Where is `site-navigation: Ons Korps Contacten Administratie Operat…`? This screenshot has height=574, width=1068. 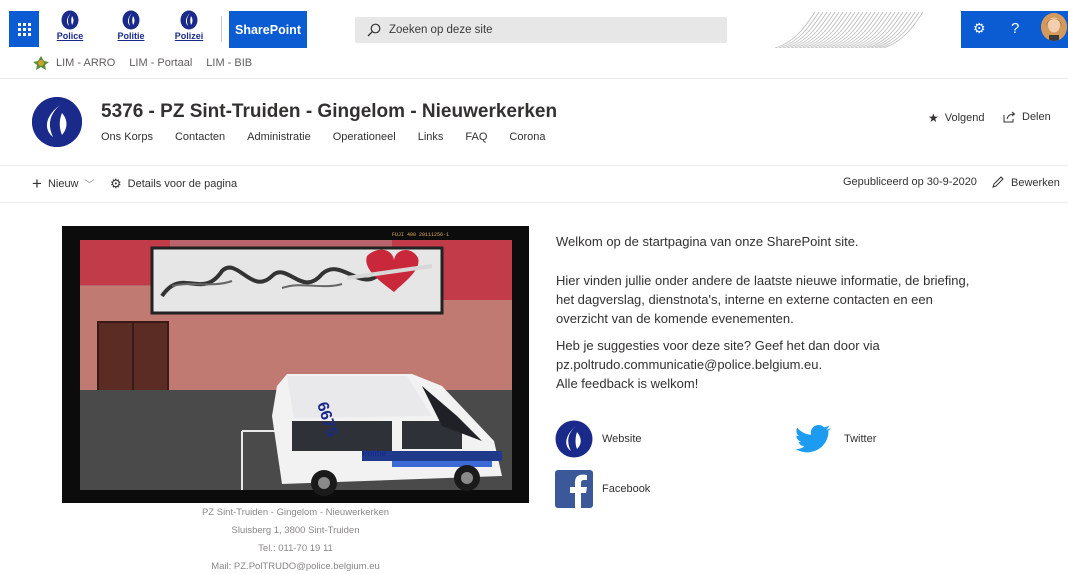 site-navigation: Ons Korps Contacten Administratie Operat… is located at coordinates (334, 137).